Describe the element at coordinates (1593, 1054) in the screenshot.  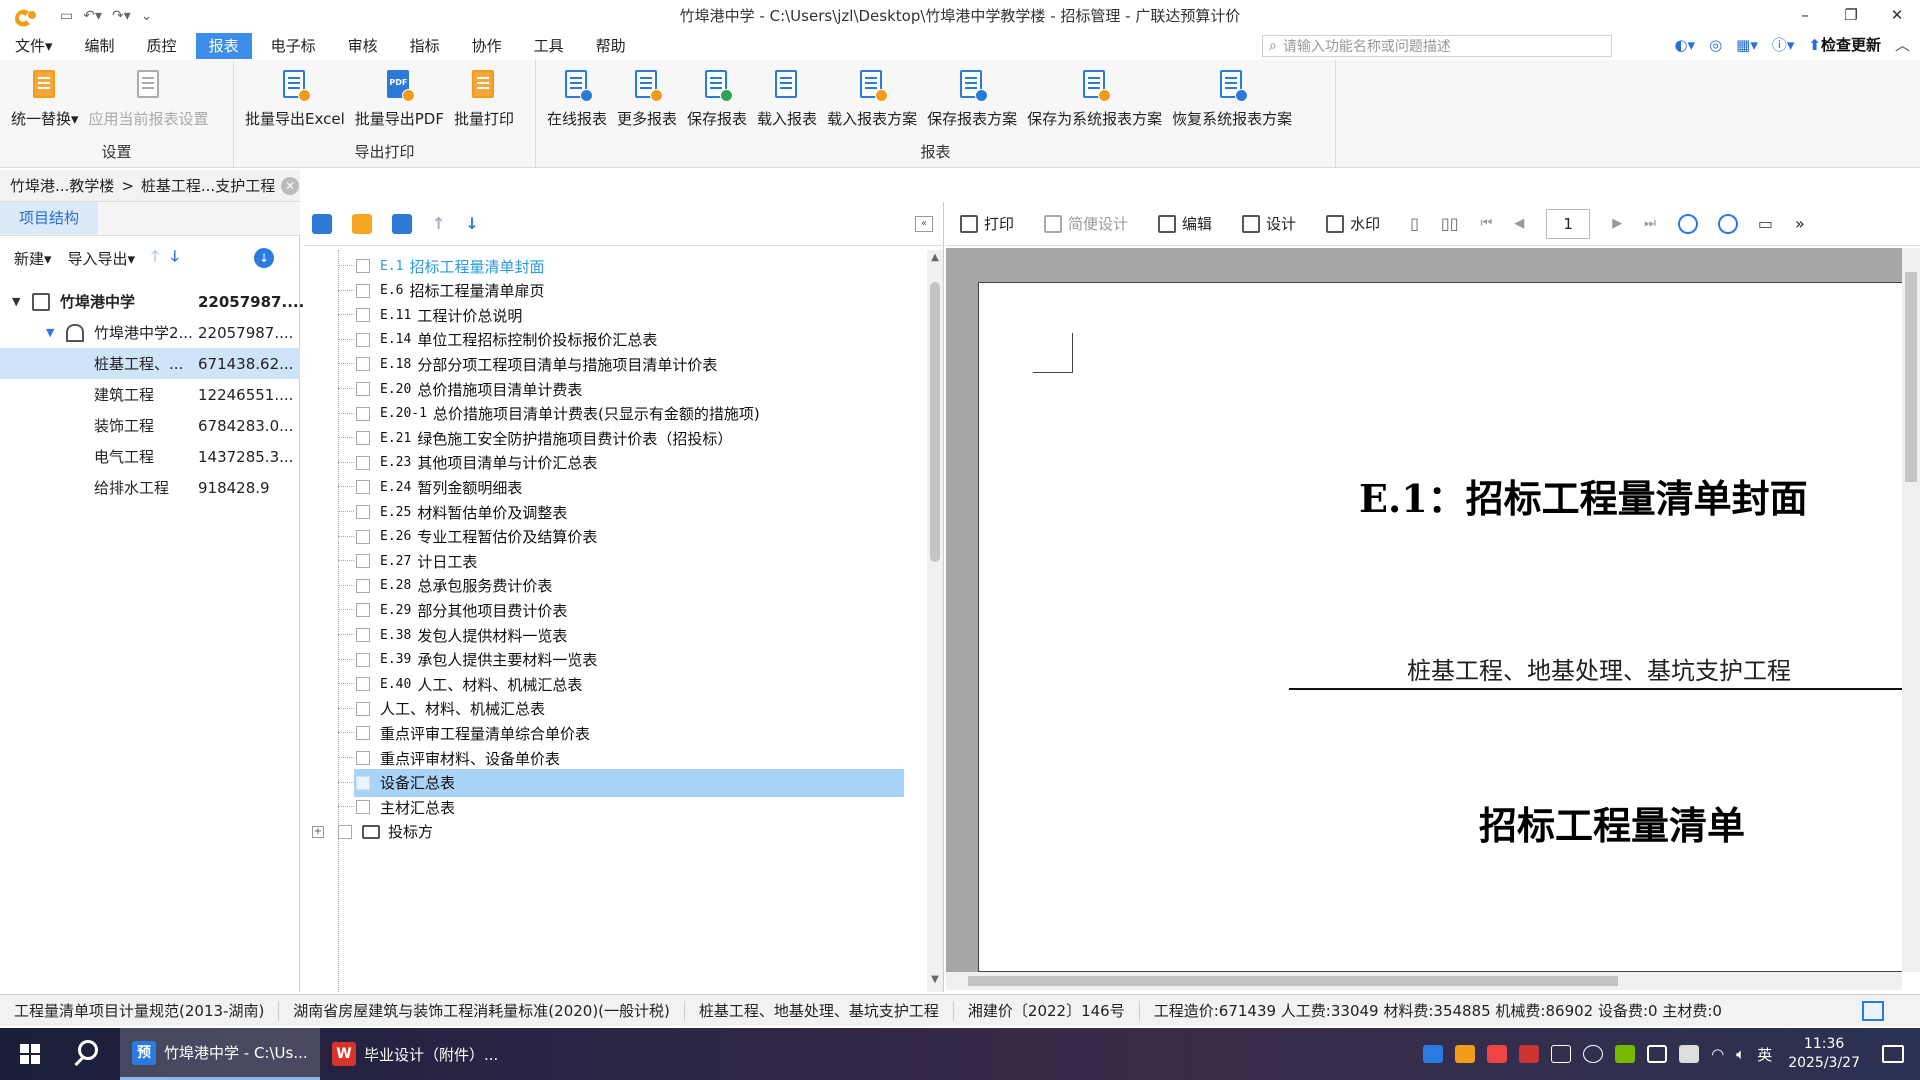
I see `tray-at-icon` at that location.